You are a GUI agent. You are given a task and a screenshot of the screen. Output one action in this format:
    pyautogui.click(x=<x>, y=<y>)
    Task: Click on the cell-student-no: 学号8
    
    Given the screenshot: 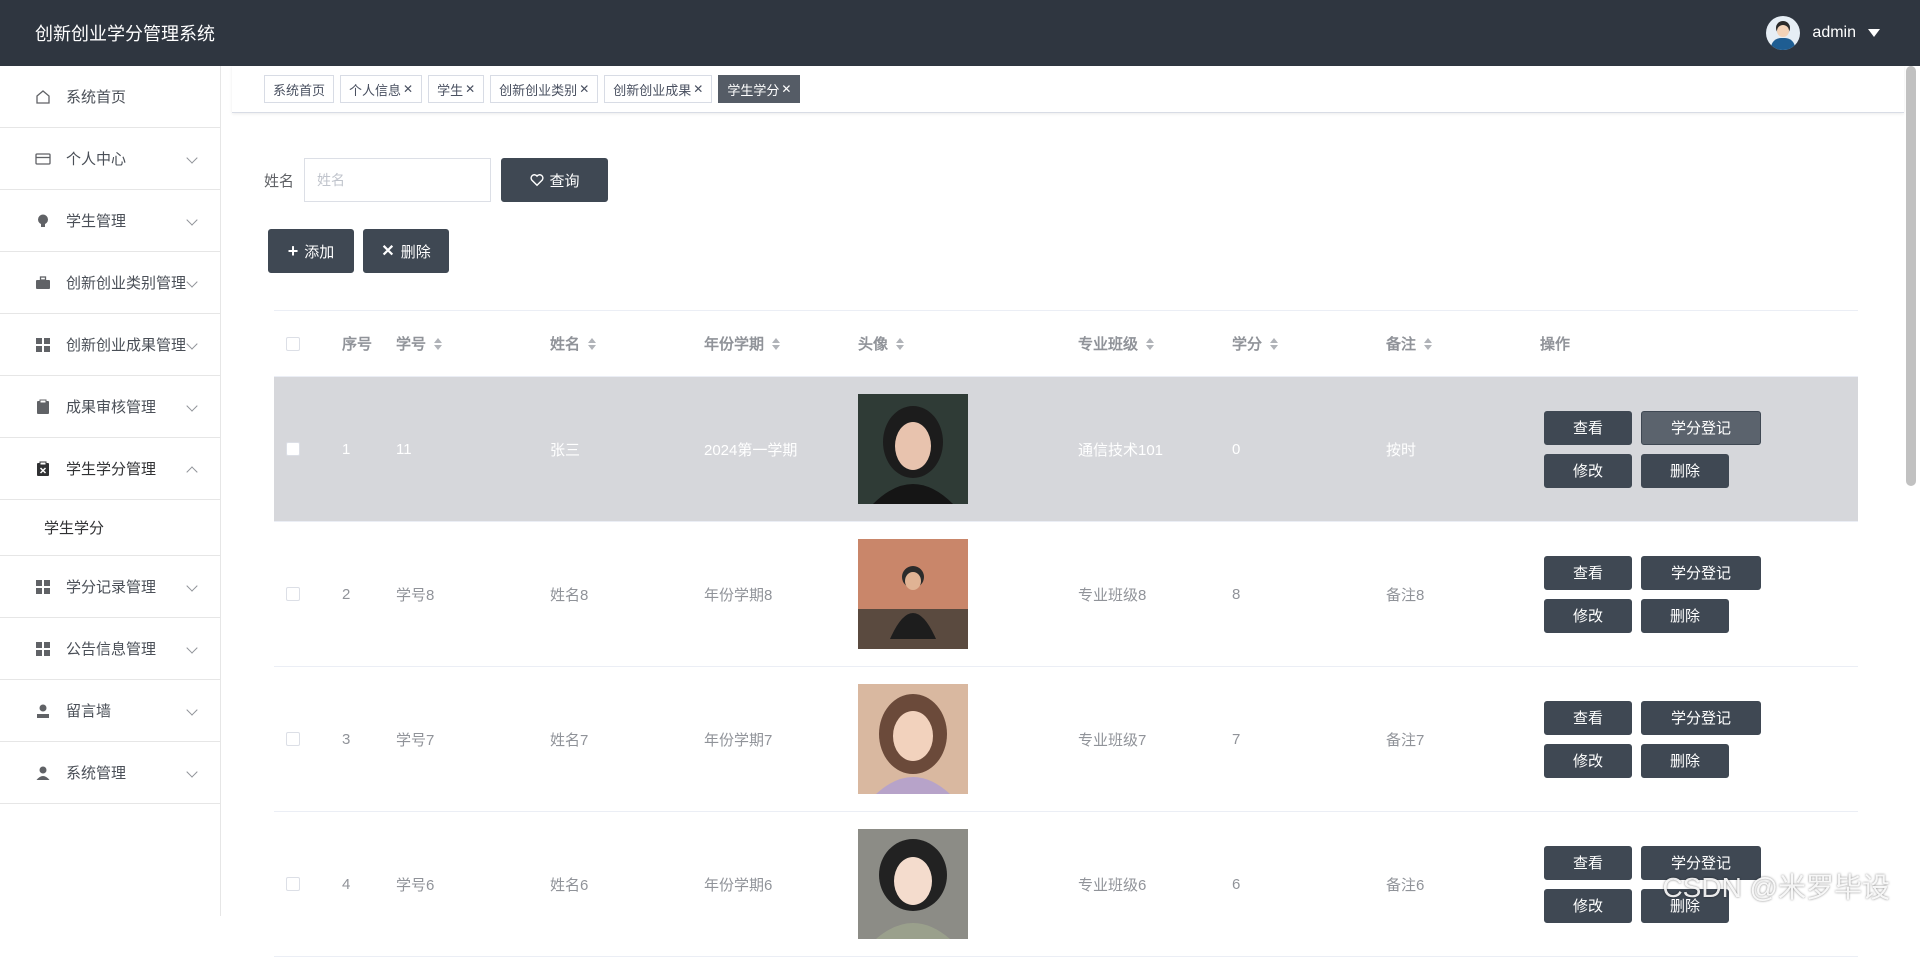 What is the action you would take?
    pyautogui.click(x=415, y=594)
    